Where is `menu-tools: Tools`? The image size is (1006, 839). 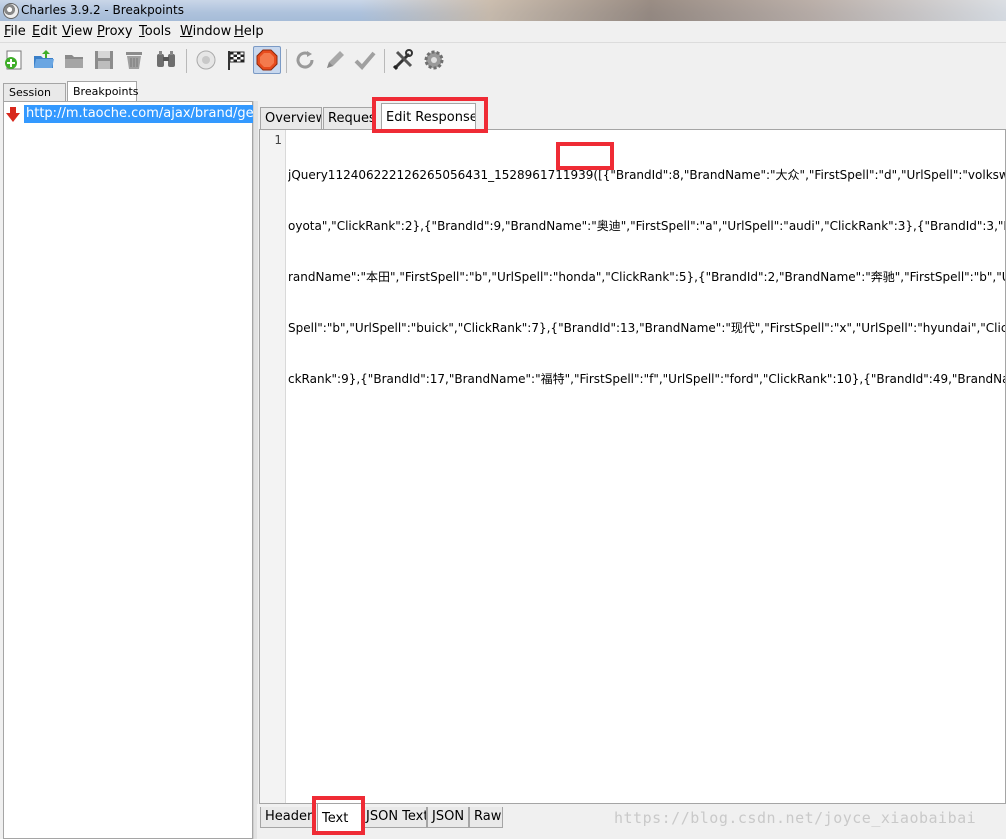
menu-tools: Tools is located at coordinates (155, 31).